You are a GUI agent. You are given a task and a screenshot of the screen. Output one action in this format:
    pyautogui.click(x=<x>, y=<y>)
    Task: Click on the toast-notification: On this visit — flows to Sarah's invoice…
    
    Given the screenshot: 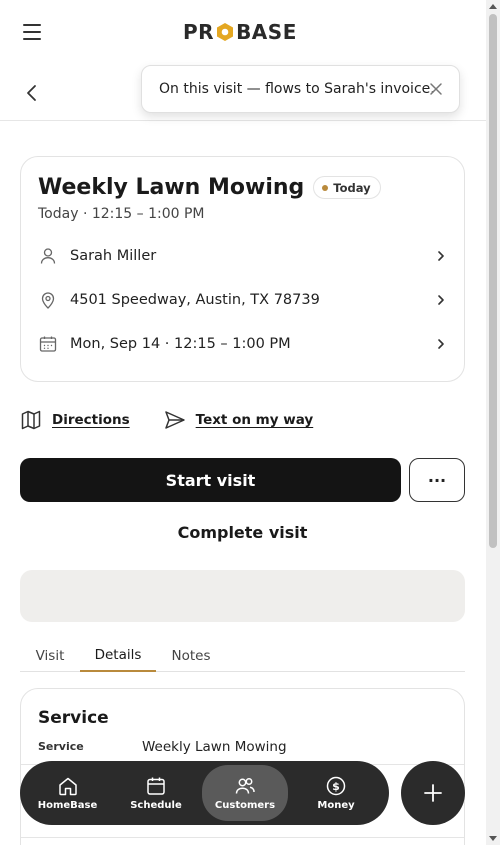 What is the action you would take?
    pyautogui.click(x=300, y=89)
    